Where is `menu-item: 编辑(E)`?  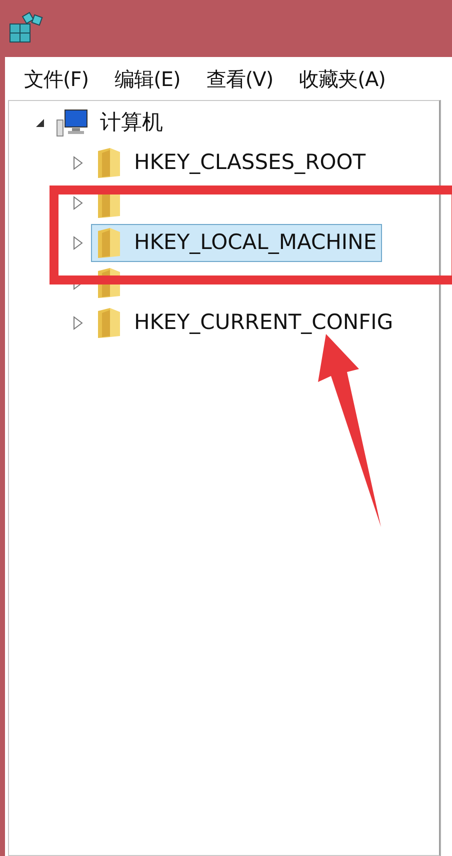 menu-item: 编辑(E) is located at coordinates (148, 79).